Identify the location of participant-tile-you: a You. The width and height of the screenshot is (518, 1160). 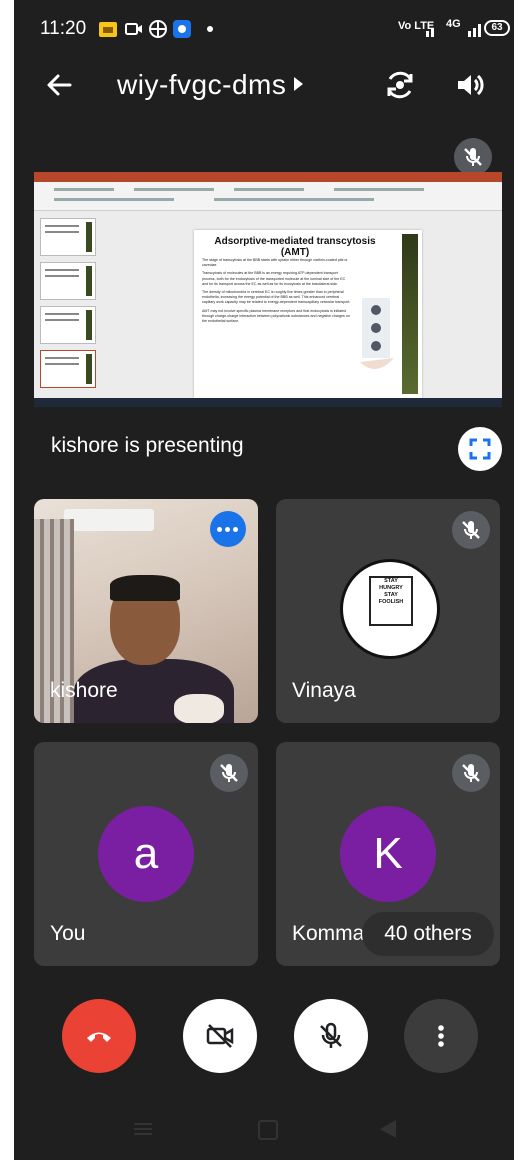
(146, 854).